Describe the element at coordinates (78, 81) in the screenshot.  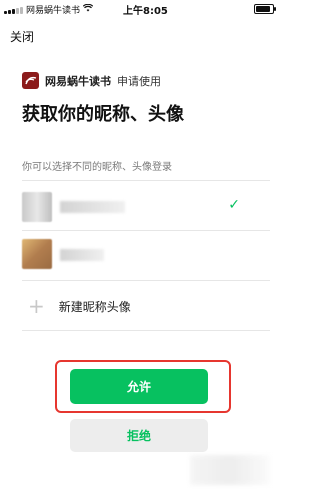
I see `app-name: 网易蜗牛读书` at that location.